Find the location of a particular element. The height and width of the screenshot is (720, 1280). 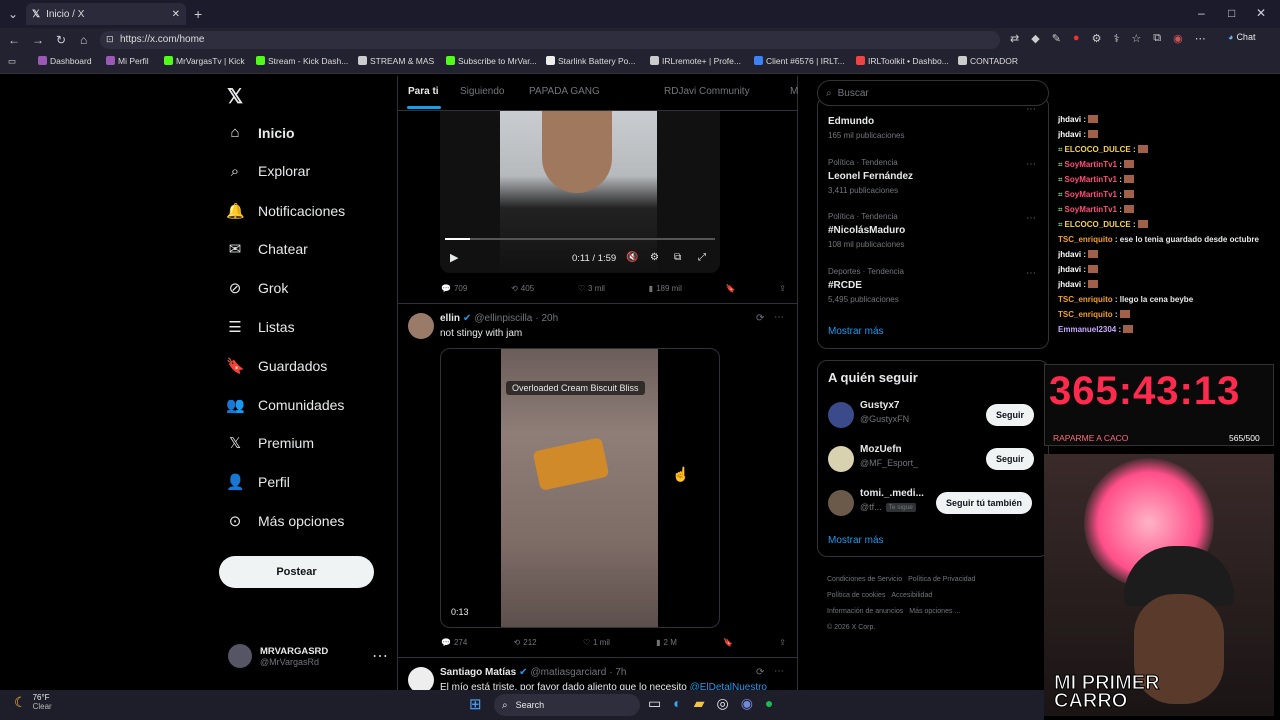

follow-suggestion: tomi._.medi... @tf... Te sigue is located at coordinates (892, 500).